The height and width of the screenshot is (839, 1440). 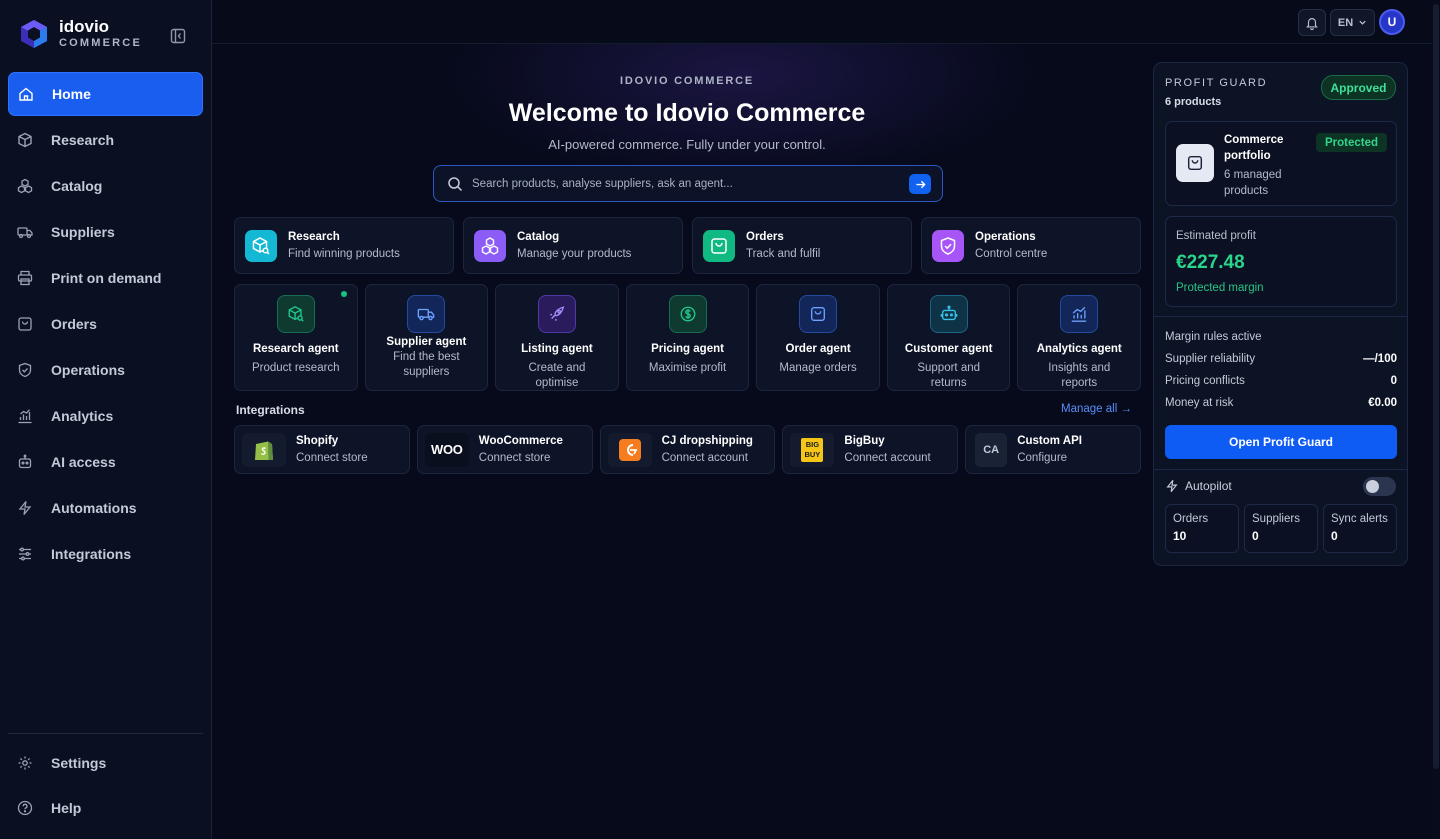 What do you see at coordinates (105, 370) in the screenshot?
I see `sidebar-item-operations: Operations` at bounding box center [105, 370].